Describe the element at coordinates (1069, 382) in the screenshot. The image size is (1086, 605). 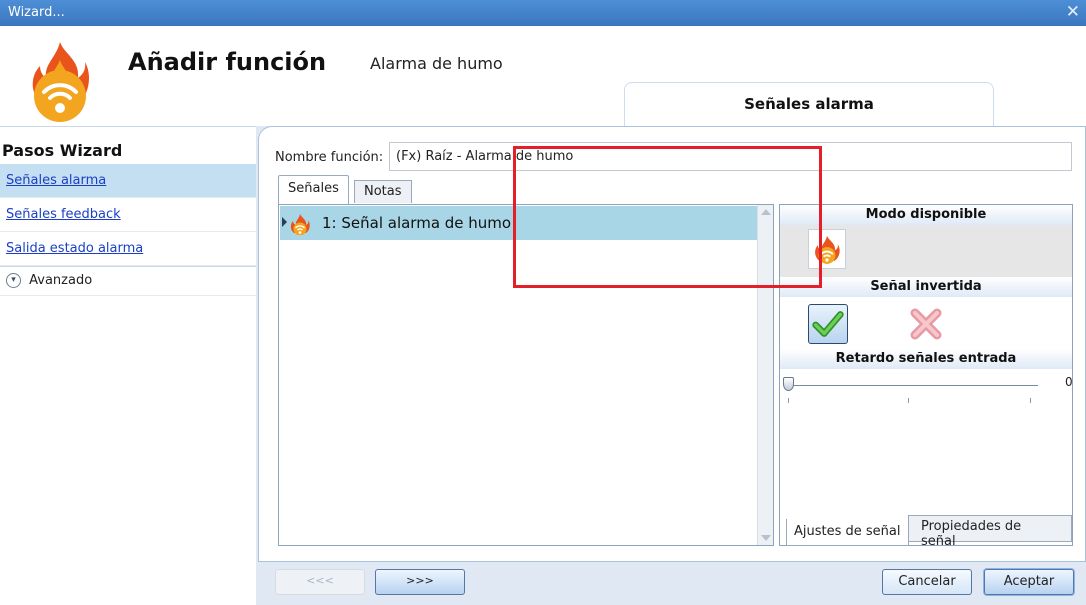
I see `delay-value: 0` at that location.